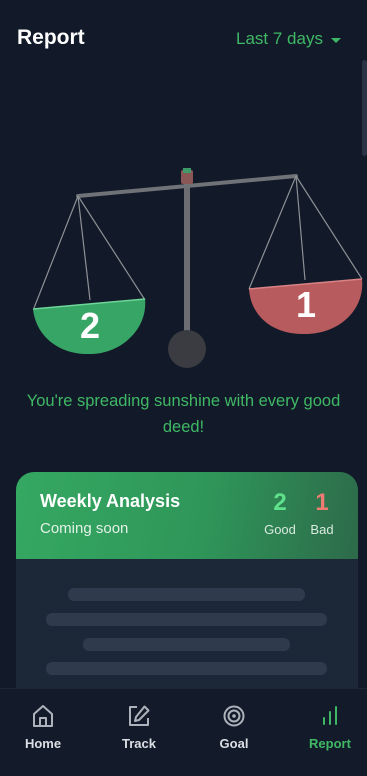 Image resolution: width=367 pixels, height=776 pixels. Describe the element at coordinates (234, 732) in the screenshot. I see `nav-item-goal: Goal` at that location.